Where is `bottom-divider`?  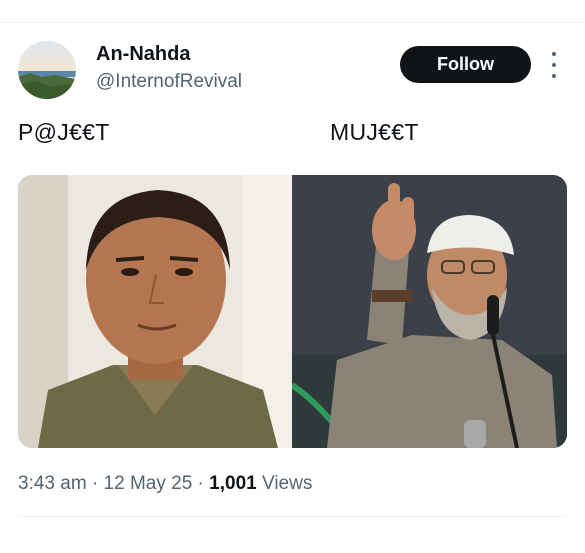 bottom-divider is located at coordinates (292, 516).